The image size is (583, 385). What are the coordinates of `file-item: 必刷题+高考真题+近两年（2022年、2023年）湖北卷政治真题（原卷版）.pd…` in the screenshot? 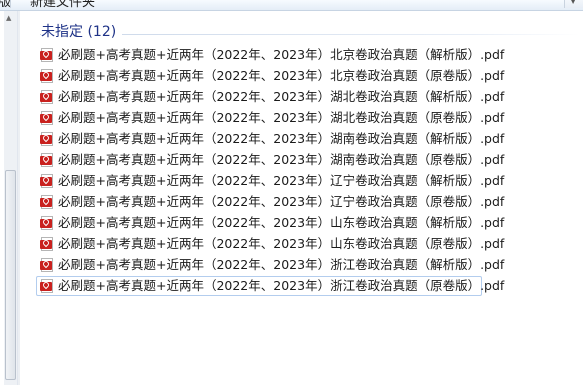 It's located at (270, 118).